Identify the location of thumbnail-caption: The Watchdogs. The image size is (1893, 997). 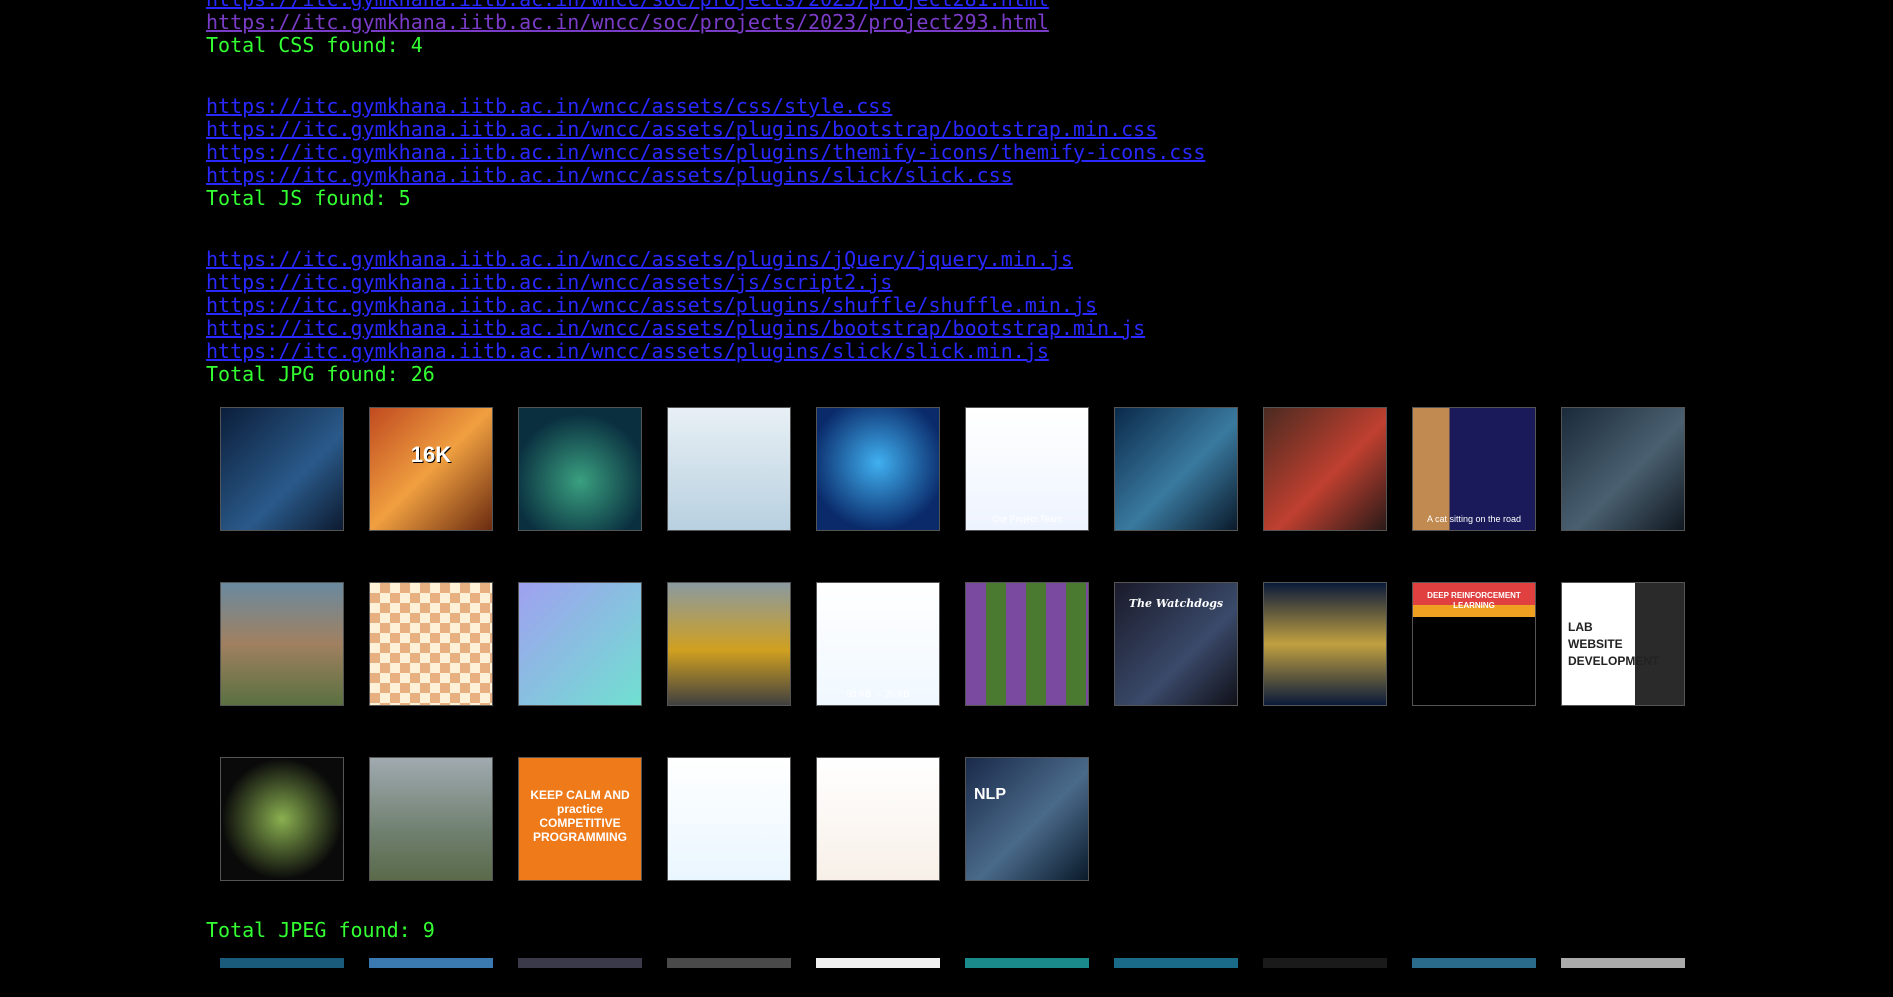
(1176, 603).